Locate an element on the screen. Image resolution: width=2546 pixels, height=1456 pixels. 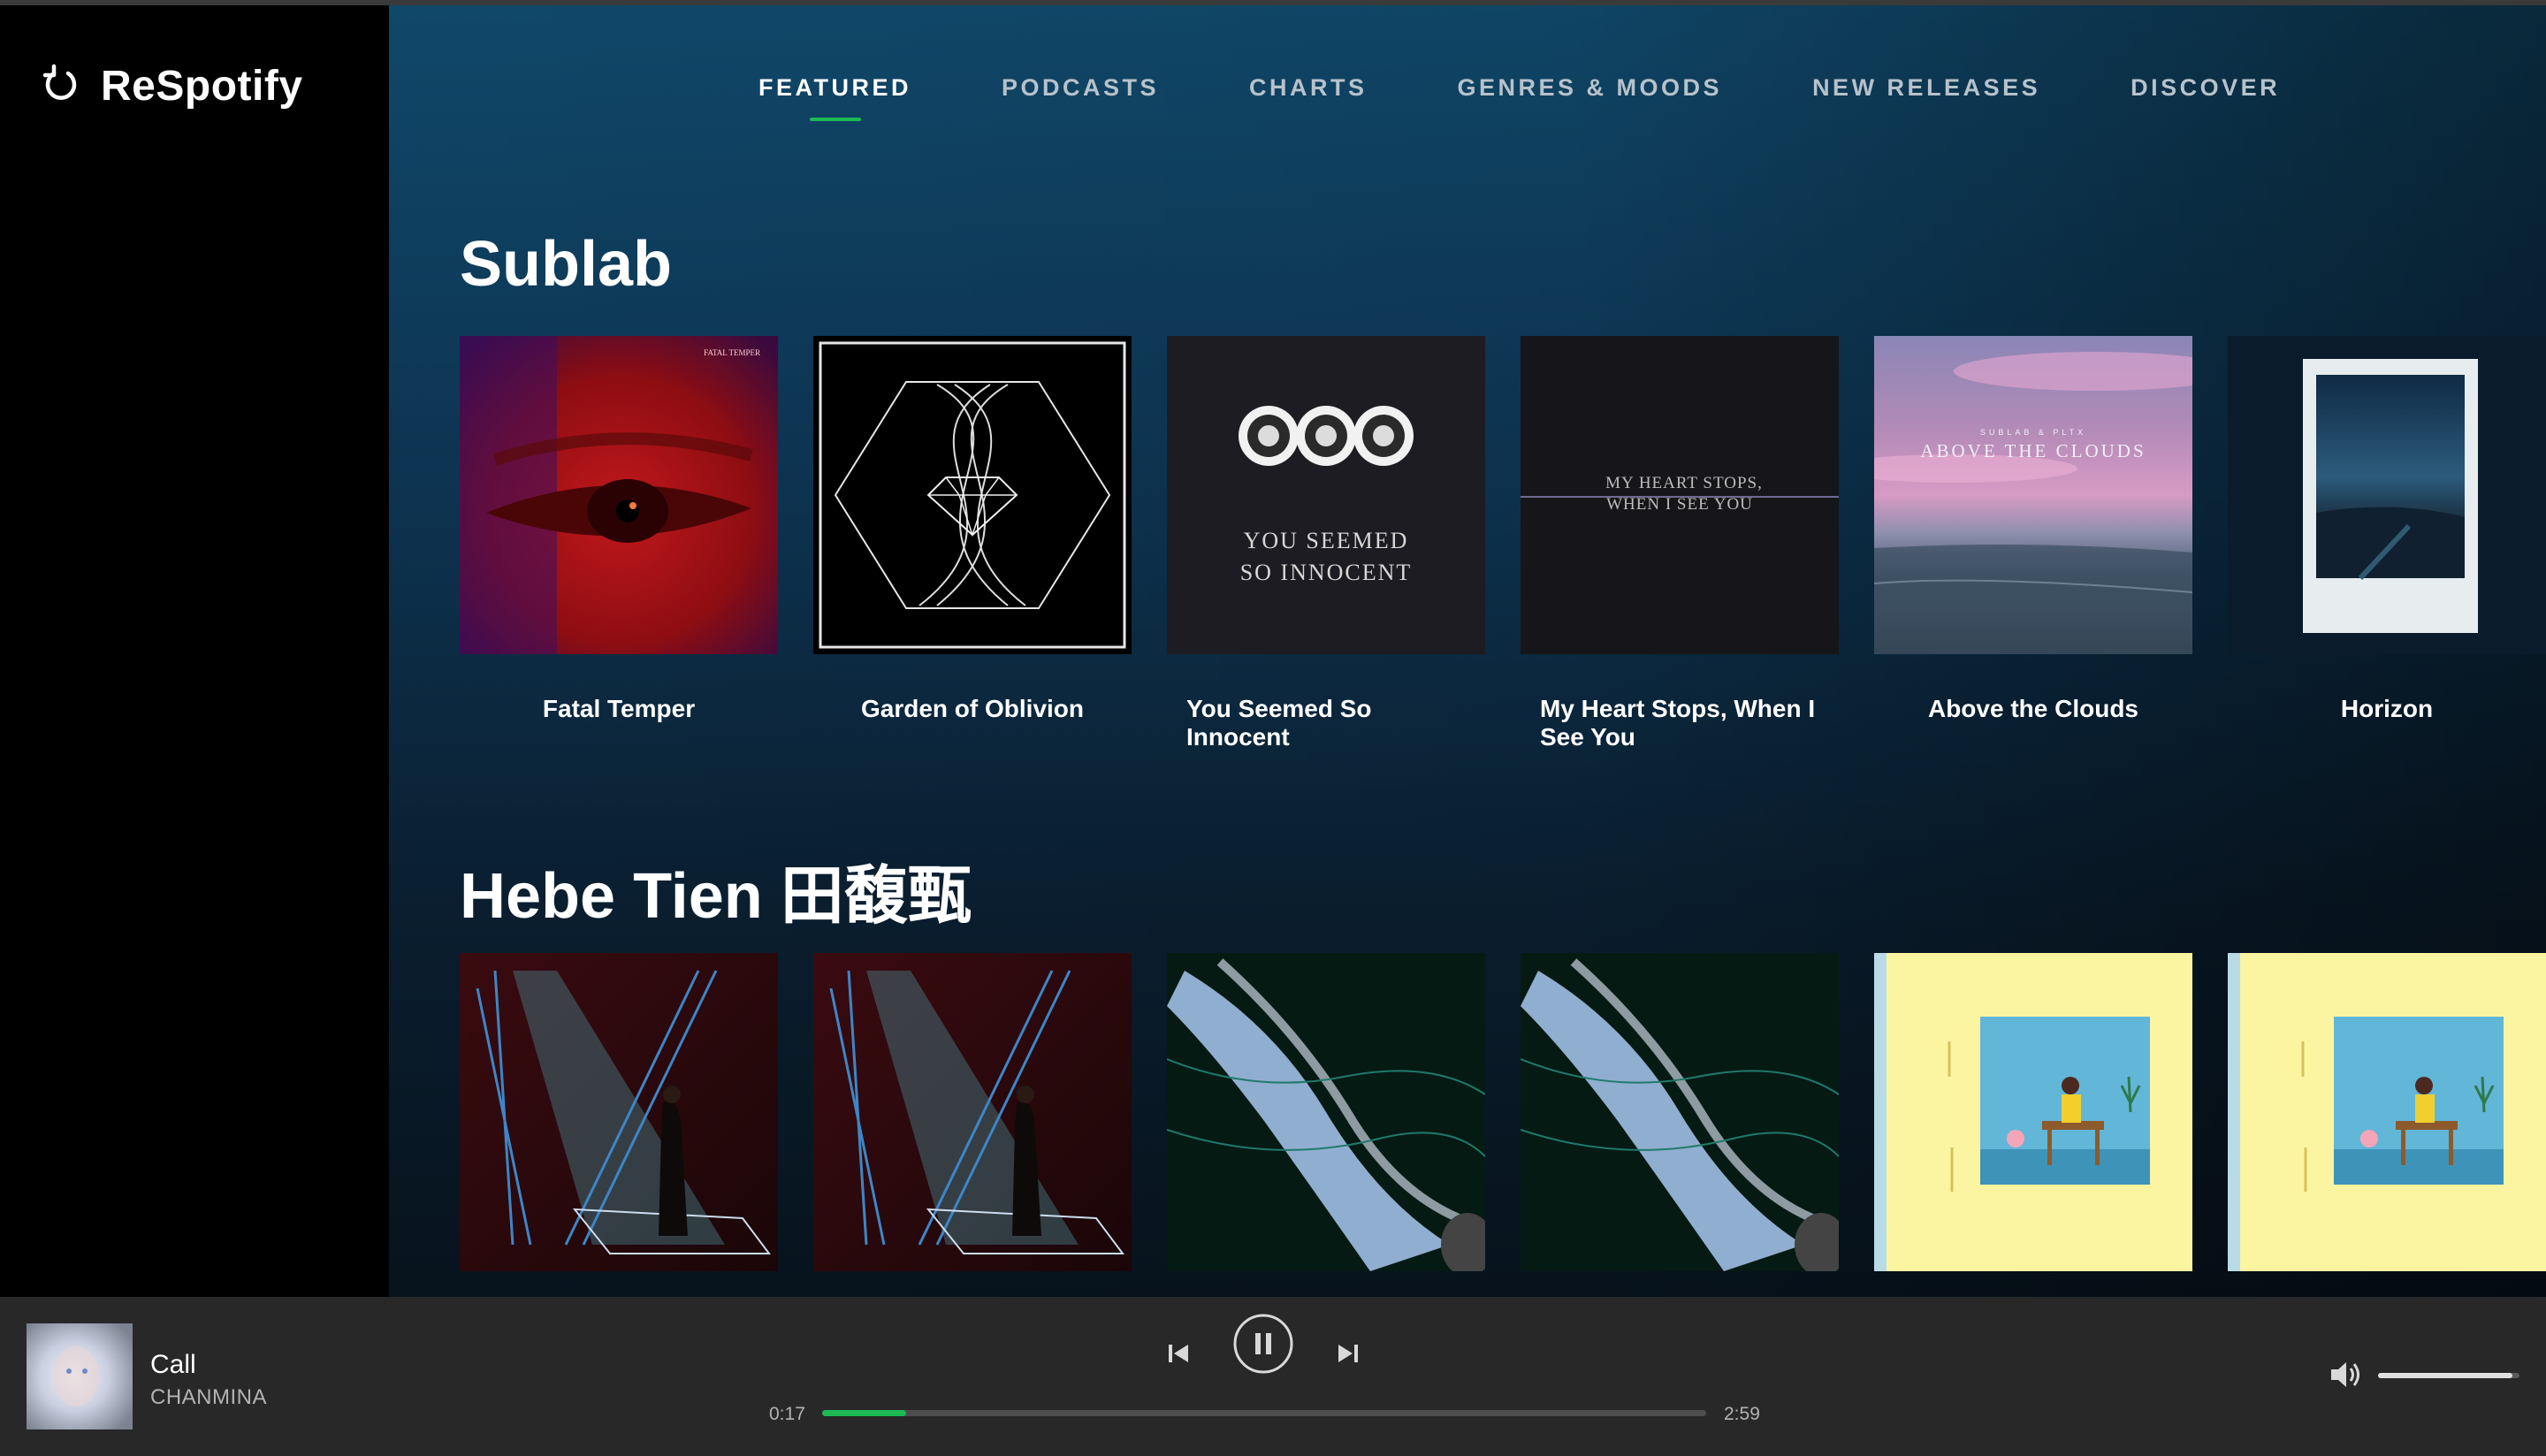
progress-bar is located at coordinates (1264, 1413).